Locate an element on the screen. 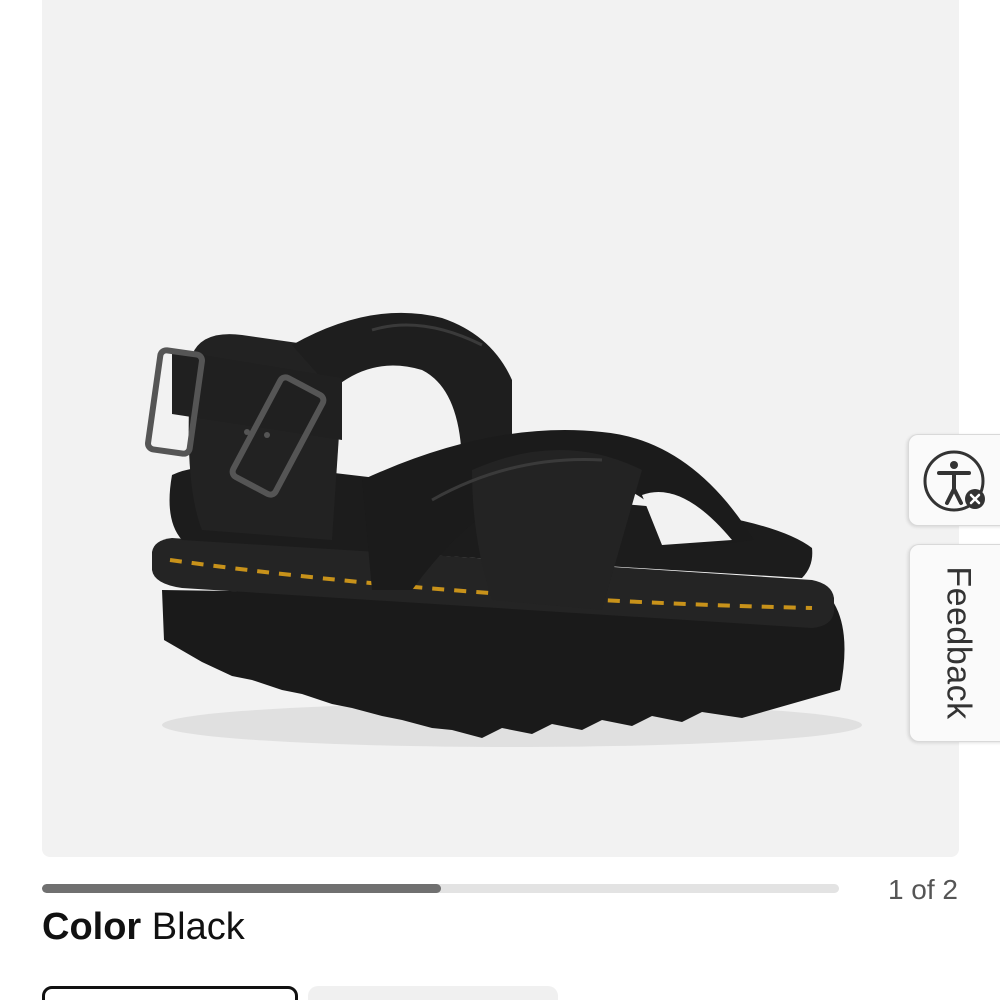  carousel-progress-bar is located at coordinates (440, 888).